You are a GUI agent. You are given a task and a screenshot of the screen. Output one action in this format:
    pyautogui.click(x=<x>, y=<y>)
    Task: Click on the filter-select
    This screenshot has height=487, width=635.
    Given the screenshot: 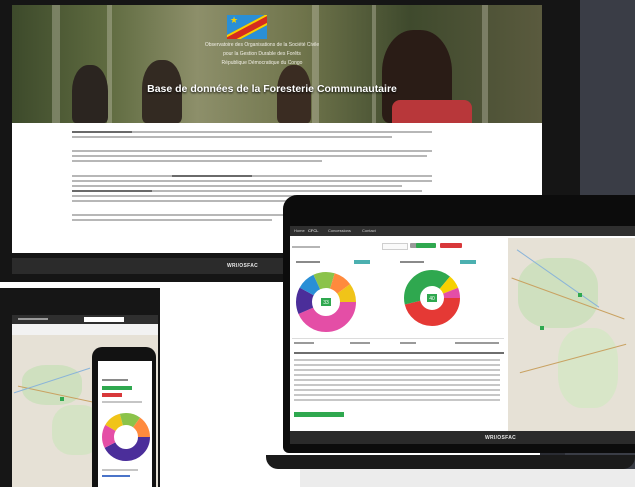 What is the action you would take?
    pyautogui.click(x=395, y=246)
    